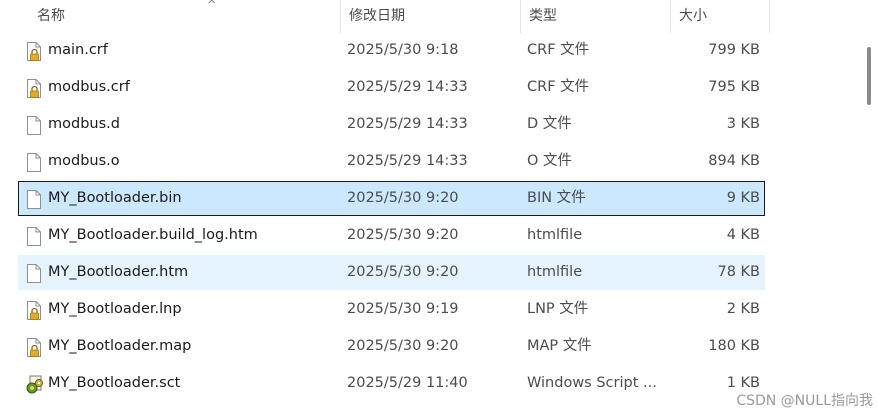 This screenshot has width=879, height=416. Describe the element at coordinates (734, 87) in the screenshot. I see `file-size: 795 KB` at that location.